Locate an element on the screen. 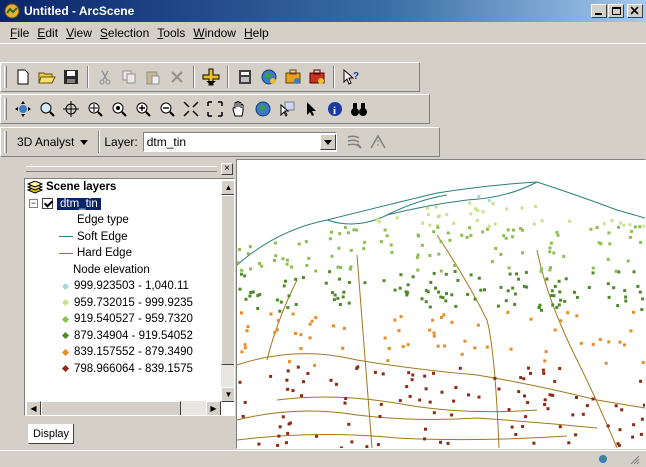  identify-info-icon: i is located at coordinates (335, 109).